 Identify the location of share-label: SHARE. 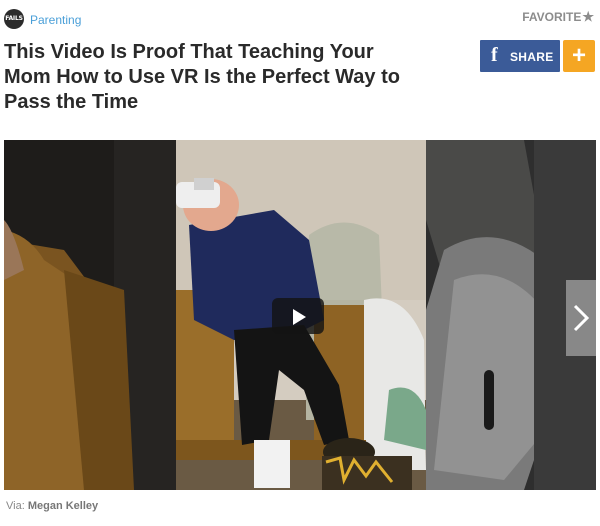
(532, 57).